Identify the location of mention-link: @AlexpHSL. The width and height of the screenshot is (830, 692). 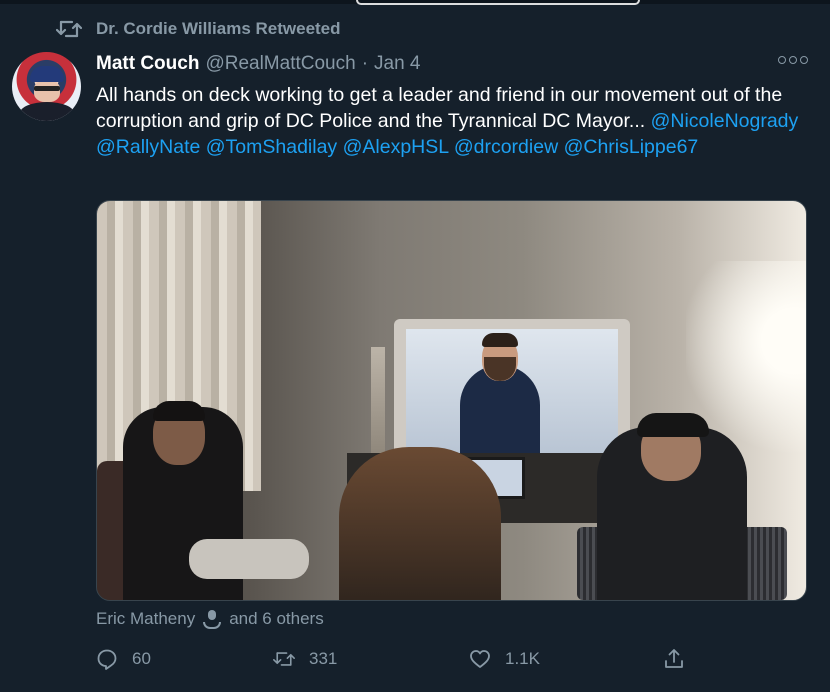
(396, 147).